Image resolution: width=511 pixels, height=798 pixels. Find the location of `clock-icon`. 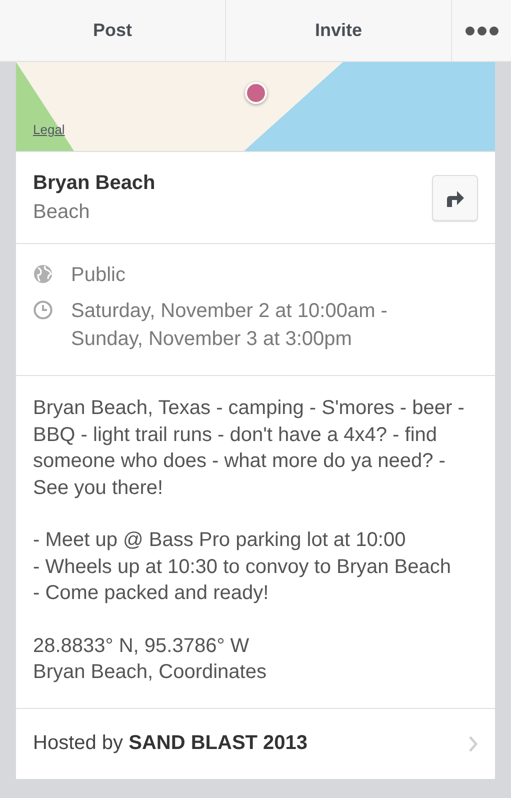

clock-icon is located at coordinates (43, 310).